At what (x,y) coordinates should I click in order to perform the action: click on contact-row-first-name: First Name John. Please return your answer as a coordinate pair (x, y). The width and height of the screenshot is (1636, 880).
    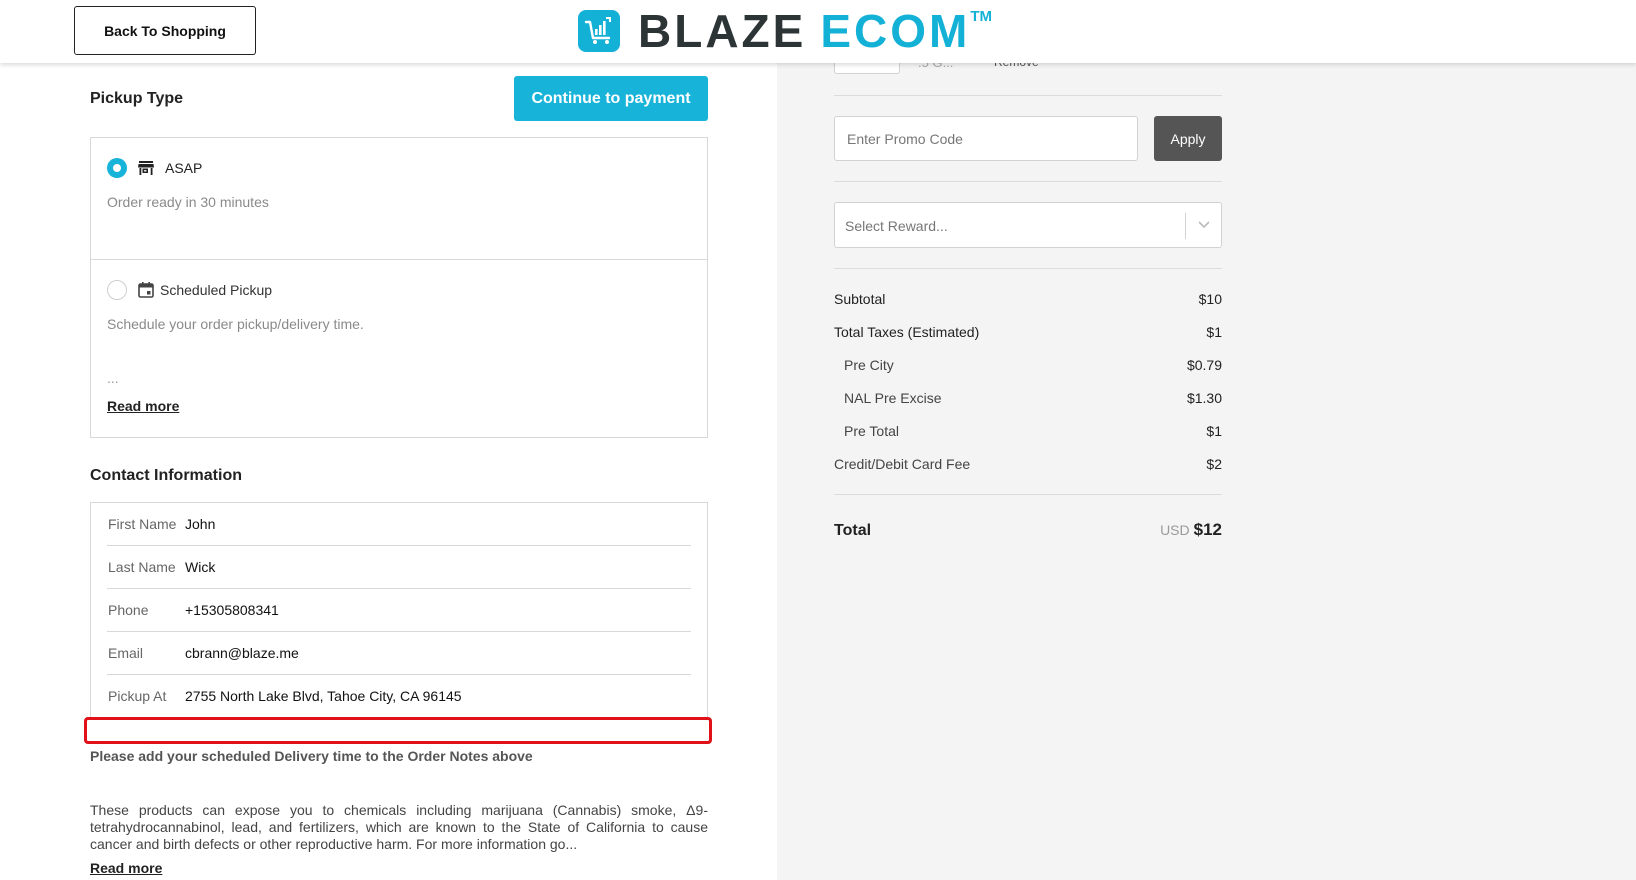
    Looking at the image, I should click on (399, 524).